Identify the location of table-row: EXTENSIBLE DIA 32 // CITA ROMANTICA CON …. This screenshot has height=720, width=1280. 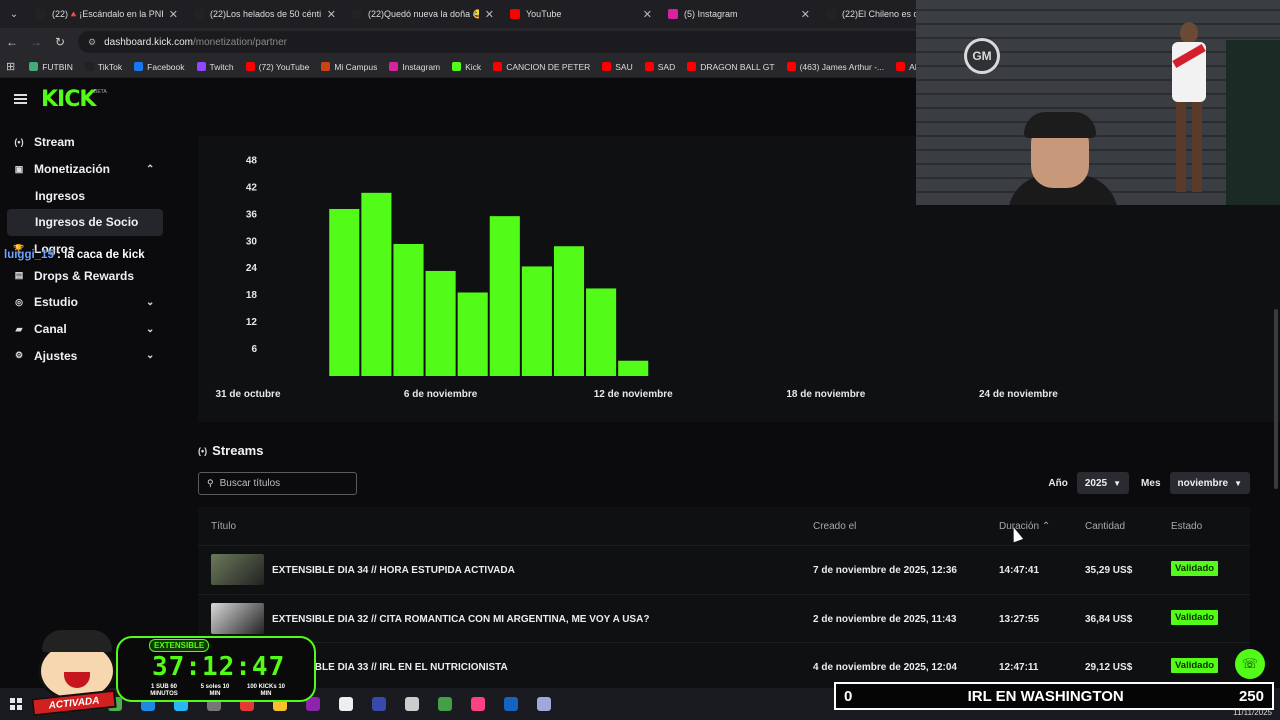
(724, 618).